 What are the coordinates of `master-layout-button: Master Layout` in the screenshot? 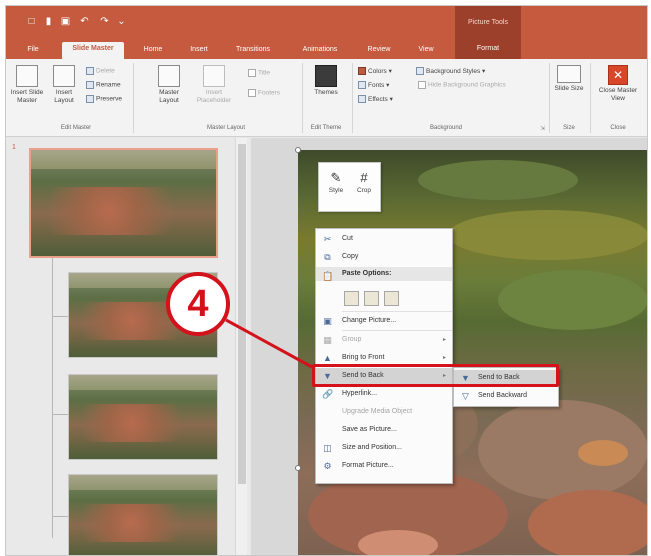 It's located at (169, 85).